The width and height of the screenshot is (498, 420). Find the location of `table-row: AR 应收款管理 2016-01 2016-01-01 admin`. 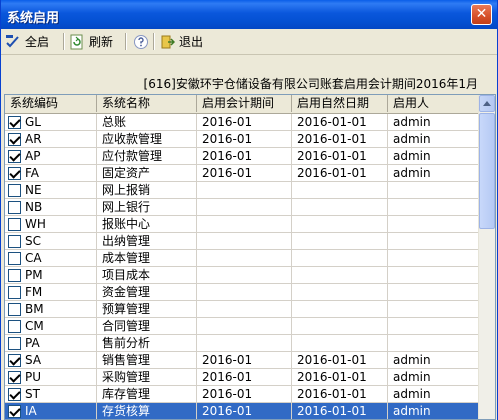

table-row: AR 应收款管理 2016-01 2016-01-01 admin is located at coordinates (242, 139).